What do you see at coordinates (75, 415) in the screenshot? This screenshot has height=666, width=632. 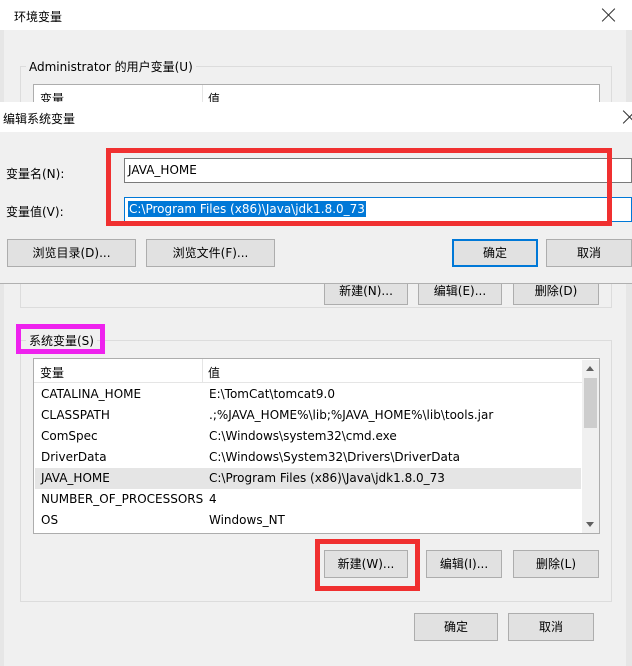 I see `row-variable-name: CLASSPATH` at bounding box center [75, 415].